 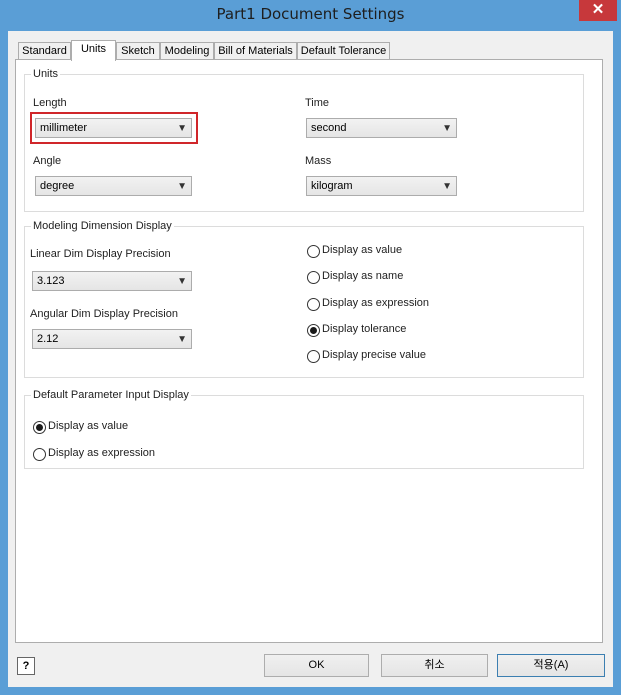 What do you see at coordinates (138, 51) in the screenshot?
I see `tab-sketch: Sketch` at bounding box center [138, 51].